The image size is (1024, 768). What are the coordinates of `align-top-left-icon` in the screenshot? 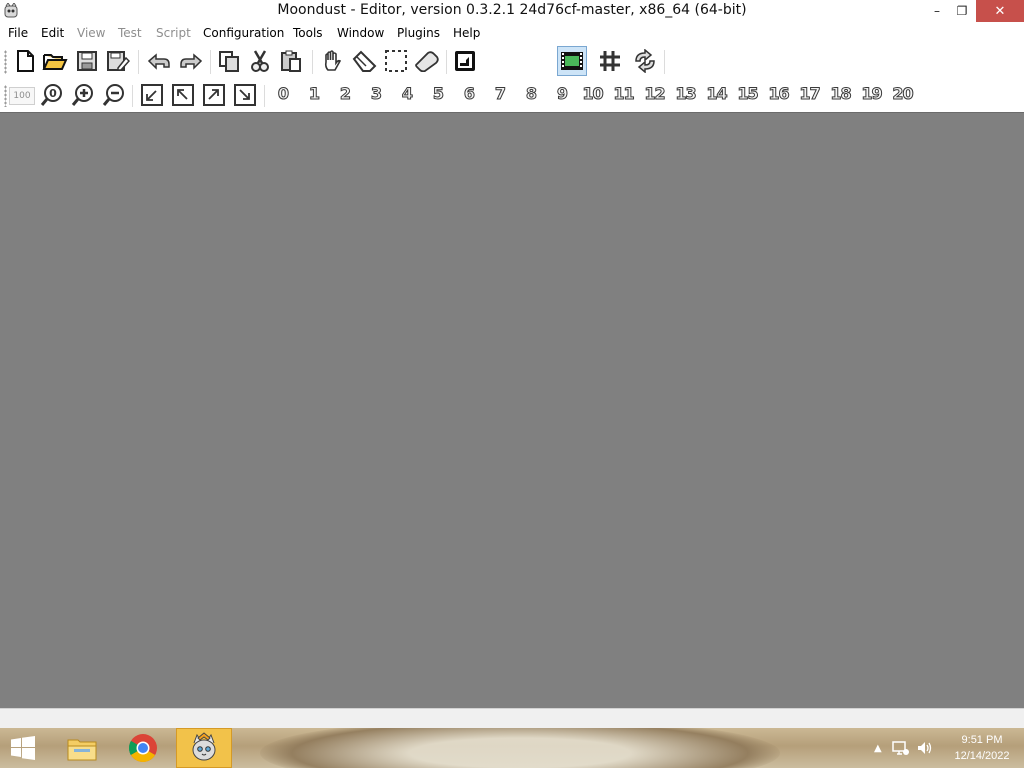 It's located at (183, 95).